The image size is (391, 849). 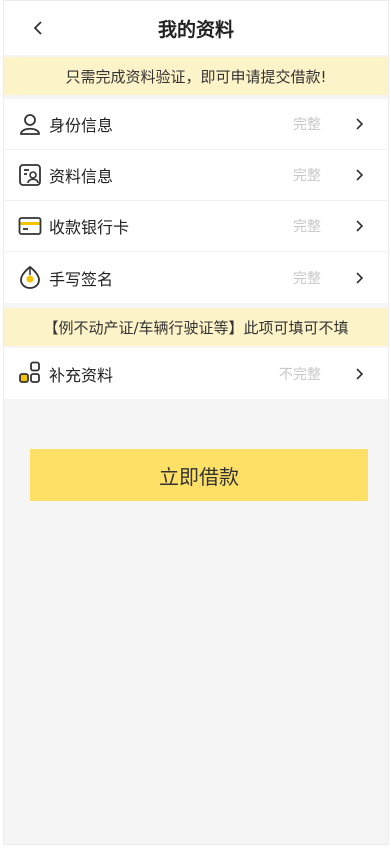 I want to click on list-item-bank-card: 收款银行卡 完整, so click(x=196, y=226).